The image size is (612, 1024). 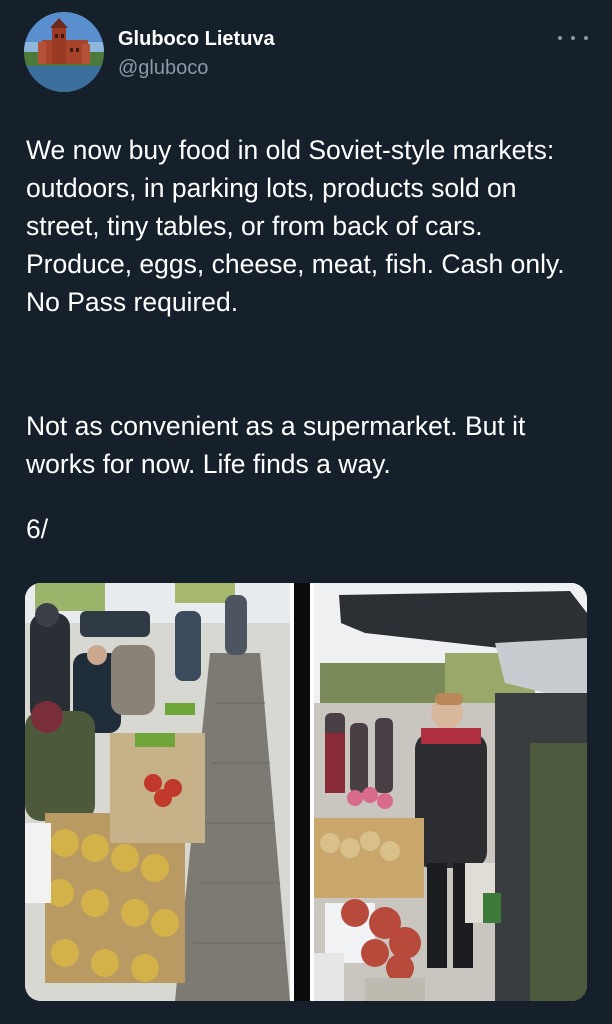 I want to click on author-display-name: Gluboco Lietuva, so click(x=196, y=39).